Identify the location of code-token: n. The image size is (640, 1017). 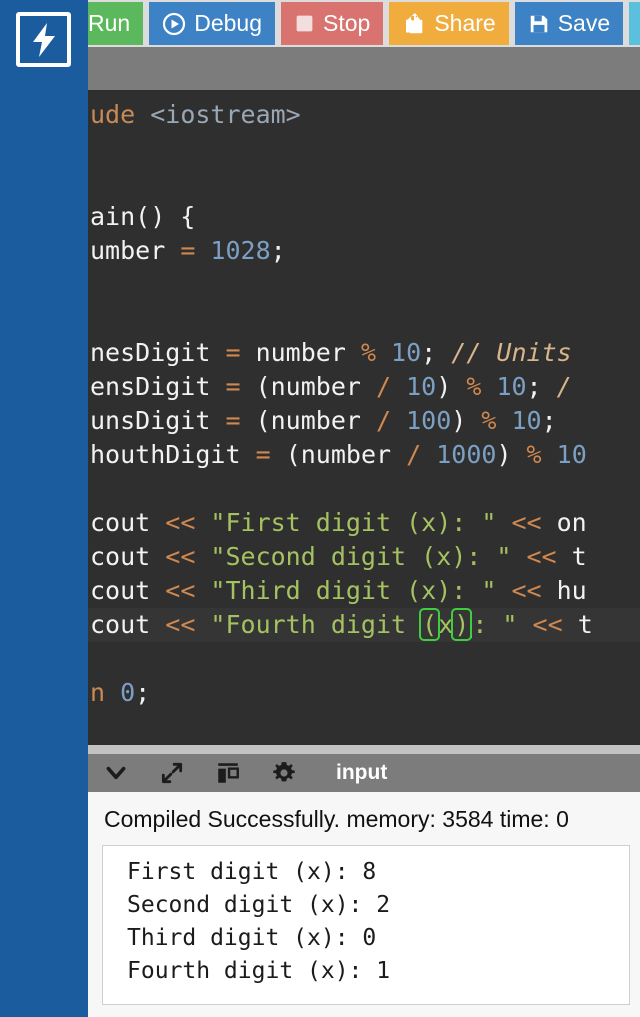
(105, 692).